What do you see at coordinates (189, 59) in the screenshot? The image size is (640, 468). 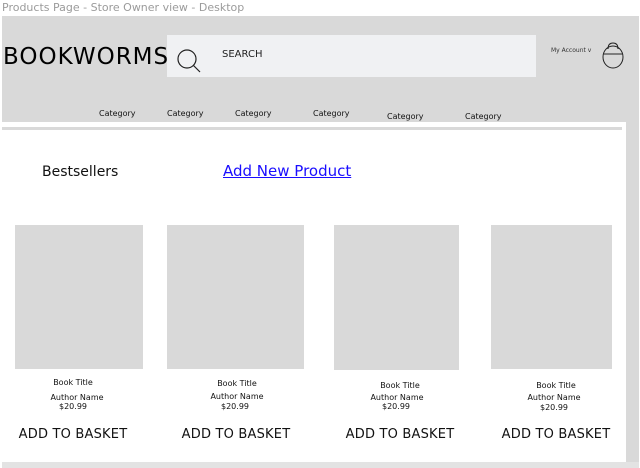 I see `search-icon` at bounding box center [189, 59].